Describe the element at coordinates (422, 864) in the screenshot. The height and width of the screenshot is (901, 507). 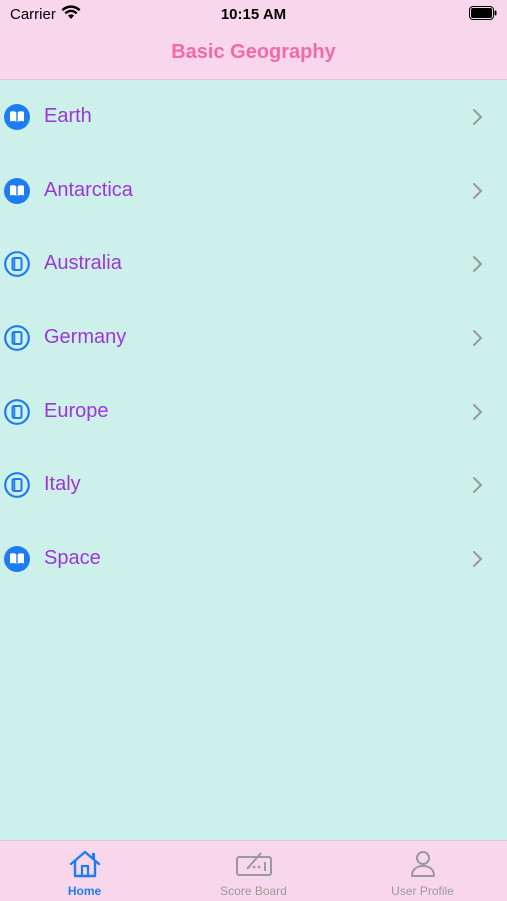
I see `user-icon` at that location.